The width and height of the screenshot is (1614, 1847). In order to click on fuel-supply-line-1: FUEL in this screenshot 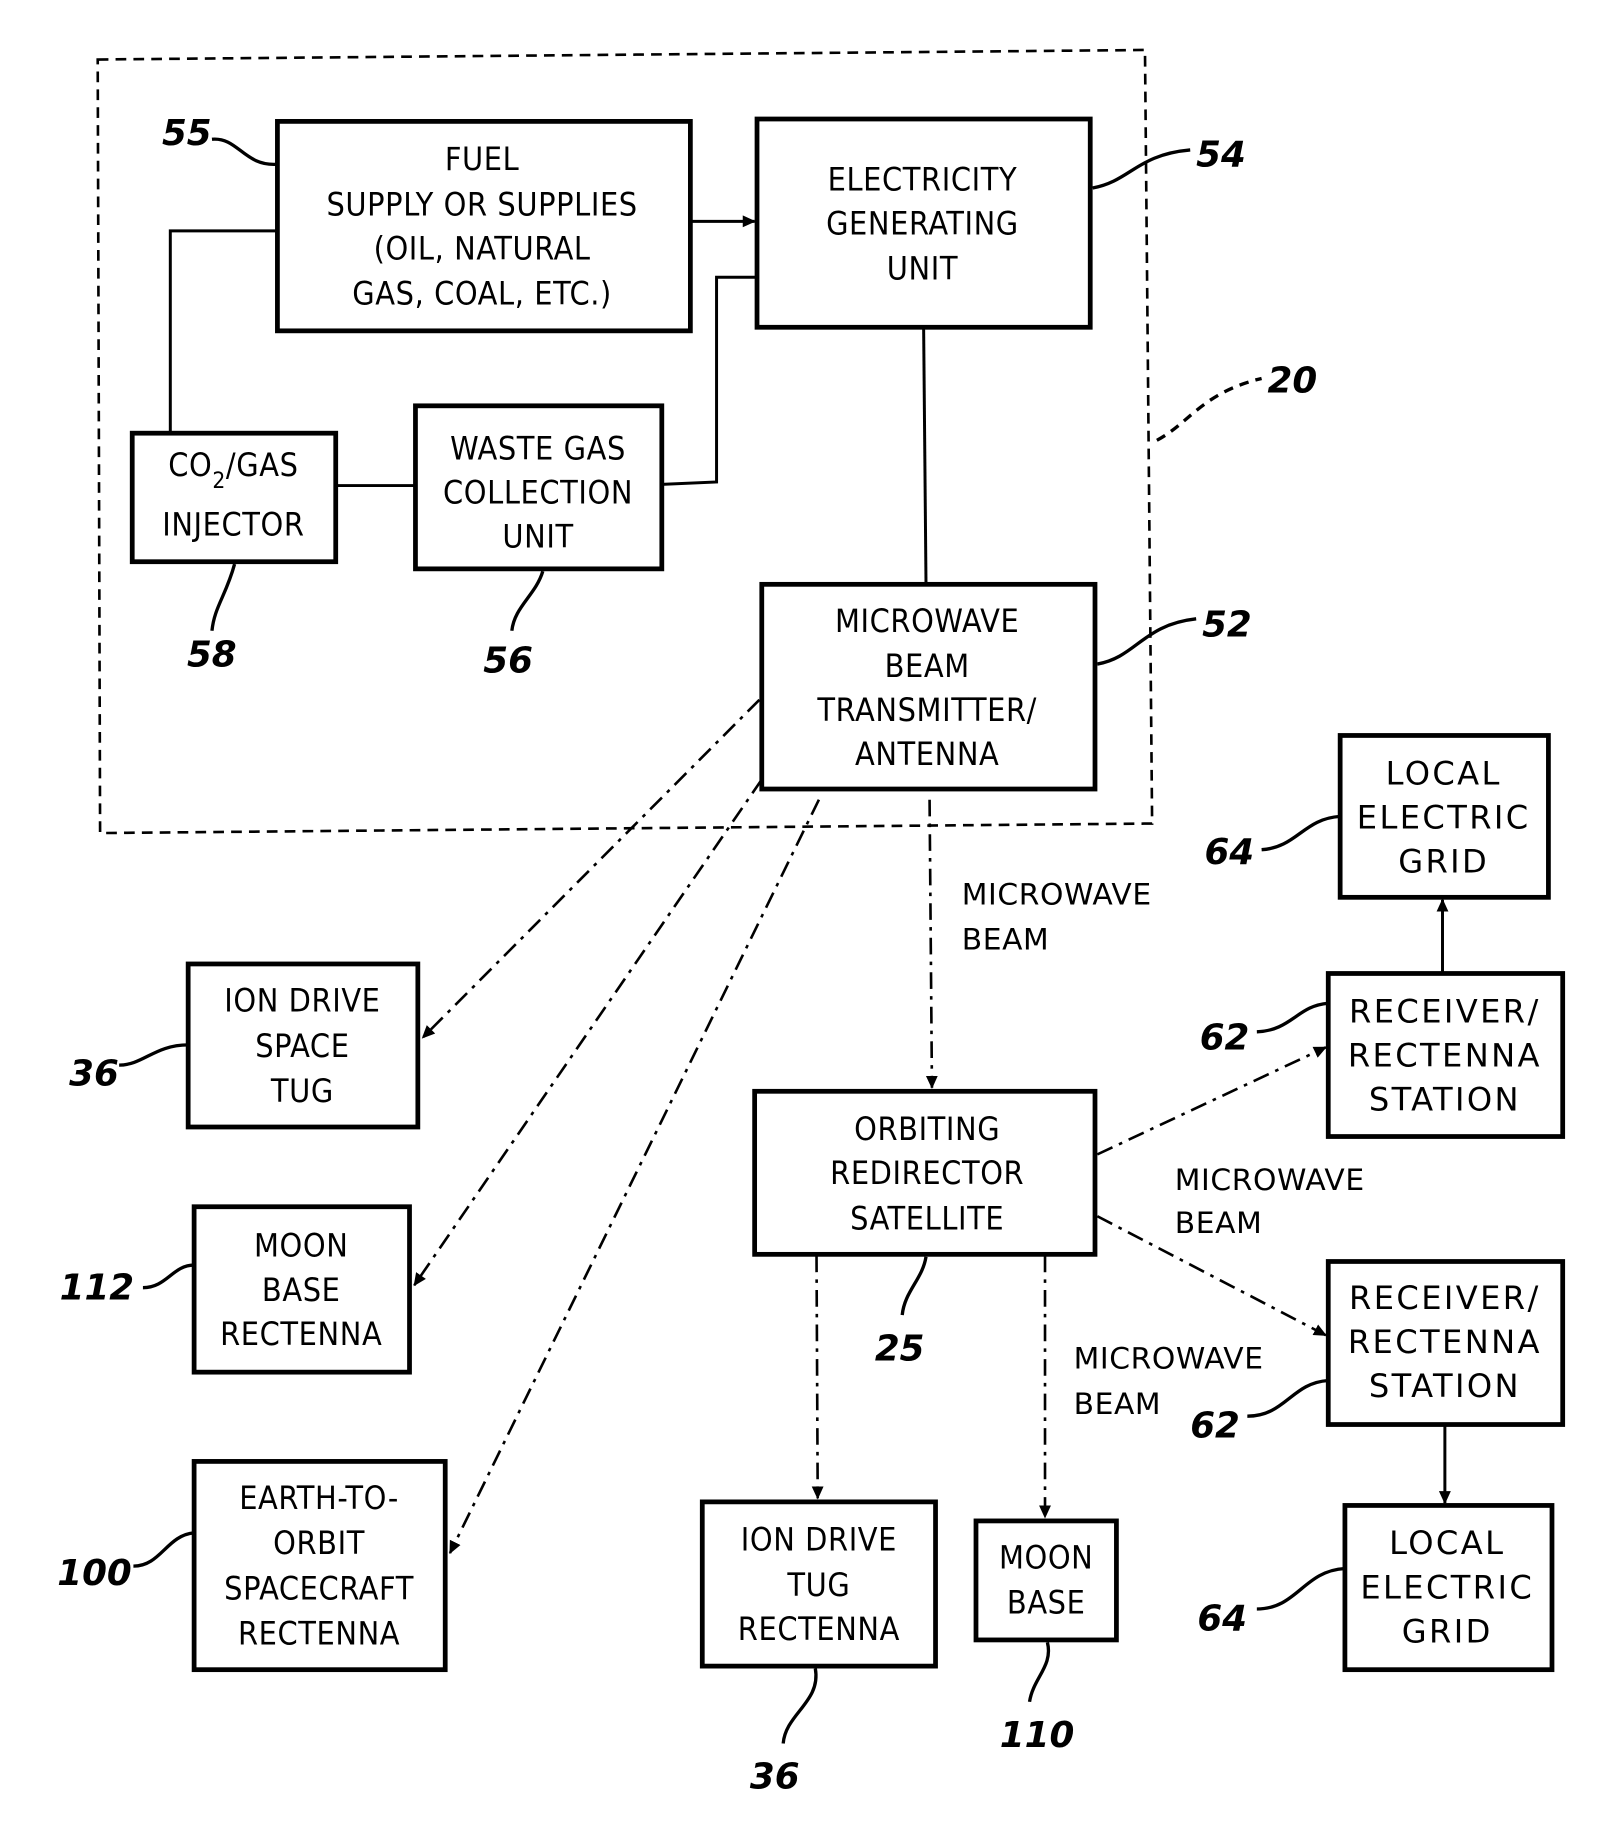, I will do `click(482, 159)`.